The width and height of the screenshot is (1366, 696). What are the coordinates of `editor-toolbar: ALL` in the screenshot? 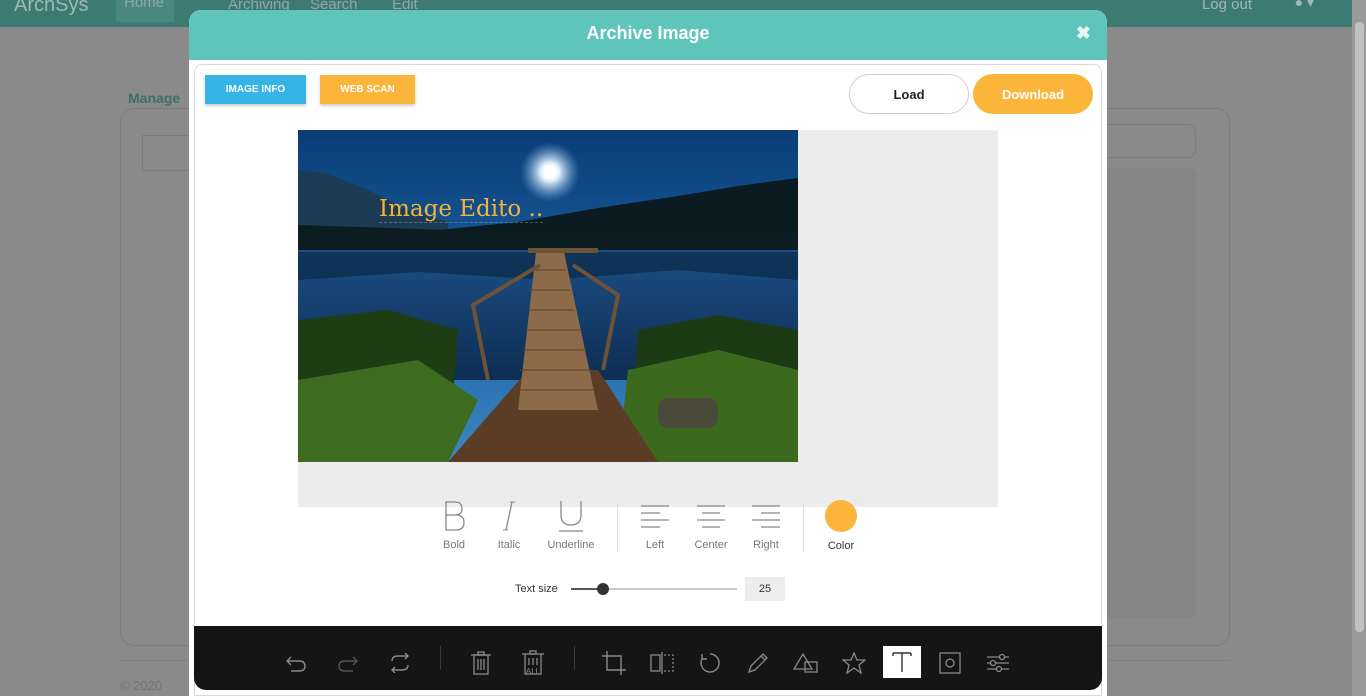 It's located at (648, 658).